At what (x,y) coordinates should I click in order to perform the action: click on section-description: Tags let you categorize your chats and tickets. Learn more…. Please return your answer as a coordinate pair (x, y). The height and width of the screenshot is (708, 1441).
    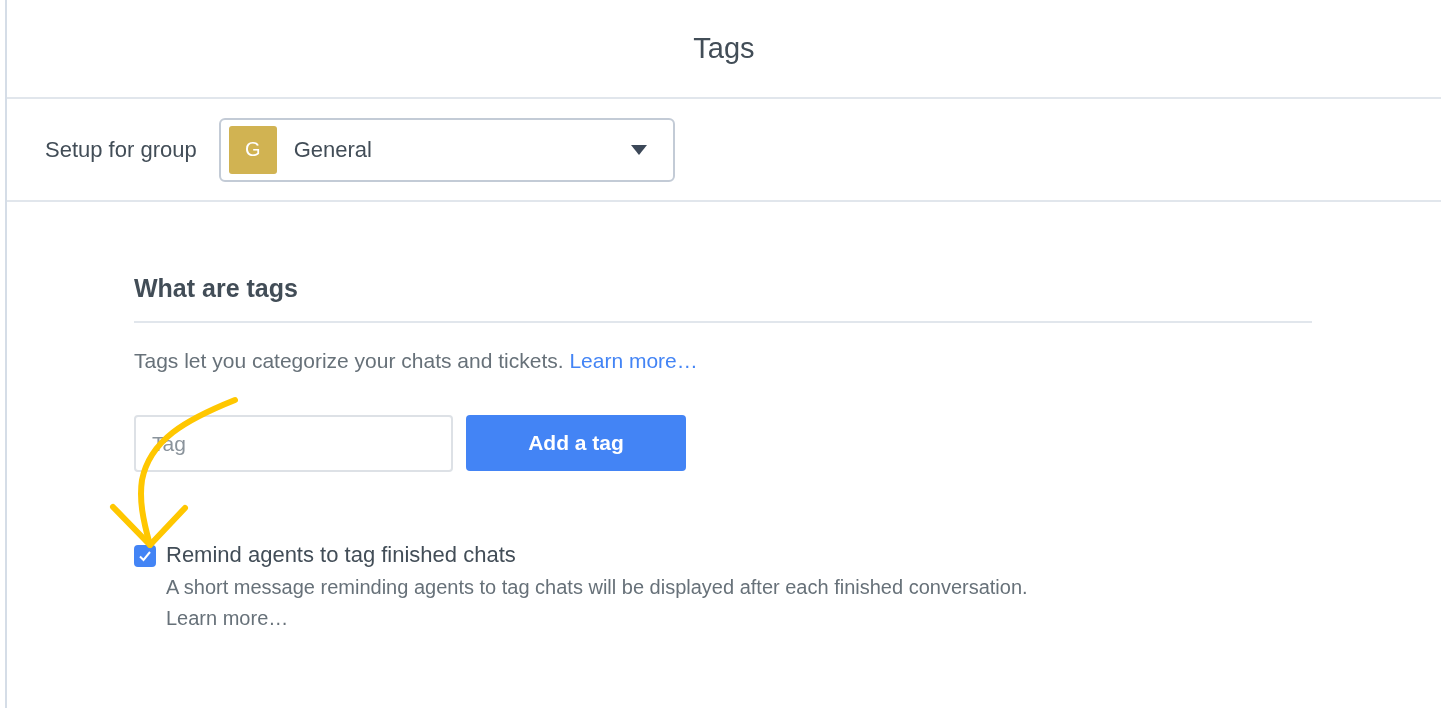
    Looking at the image, I should click on (416, 361).